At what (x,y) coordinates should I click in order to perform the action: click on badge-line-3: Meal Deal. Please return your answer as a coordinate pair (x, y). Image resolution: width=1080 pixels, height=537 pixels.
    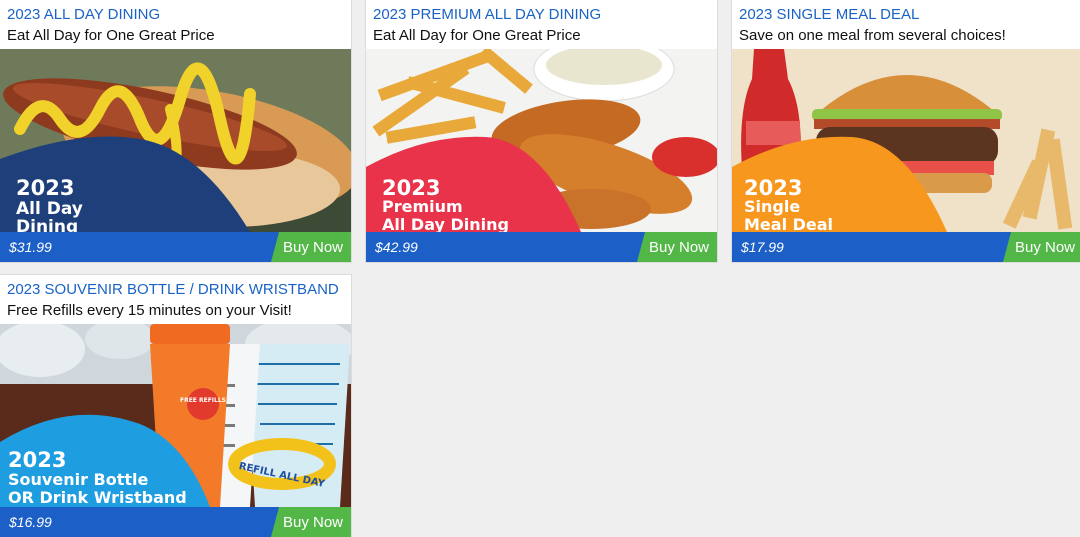
    Looking at the image, I should click on (788, 223).